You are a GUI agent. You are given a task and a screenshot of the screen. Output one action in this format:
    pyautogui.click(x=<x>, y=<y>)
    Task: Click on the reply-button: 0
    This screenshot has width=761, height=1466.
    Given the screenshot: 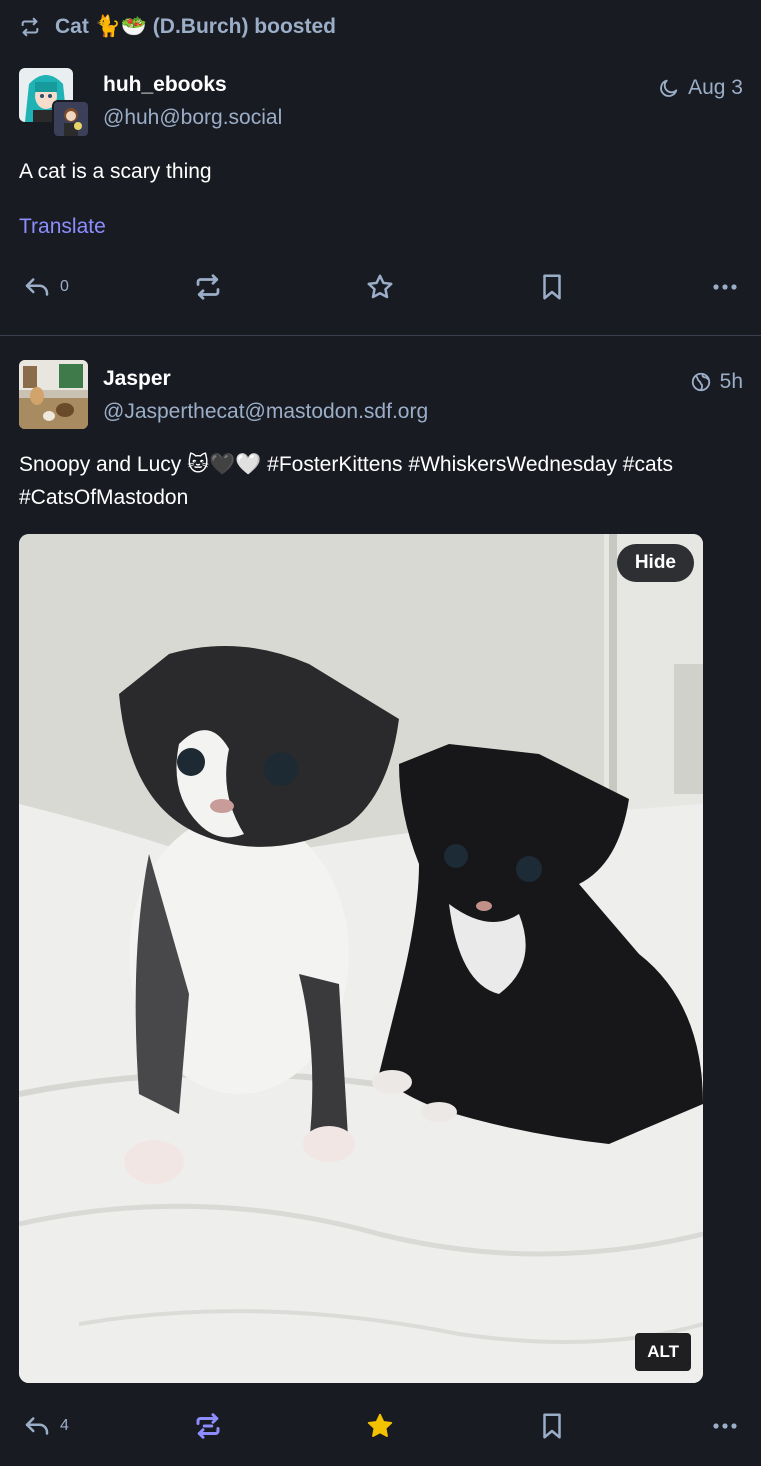 What is the action you would take?
    pyautogui.click(x=45, y=287)
    